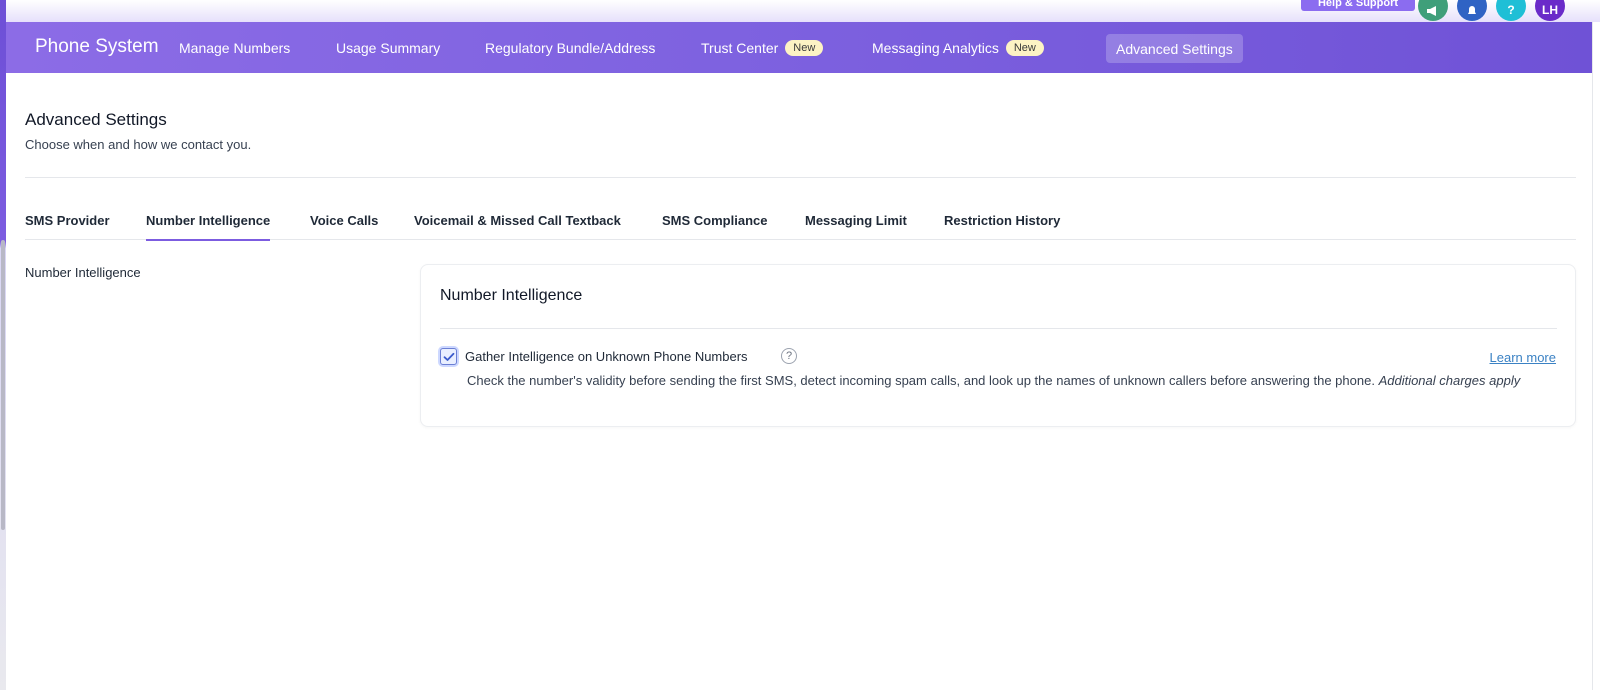 This screenshot has width=1600, height=690. I want to click on tab-voice-calls: Voice Calls, so click(344, 227).